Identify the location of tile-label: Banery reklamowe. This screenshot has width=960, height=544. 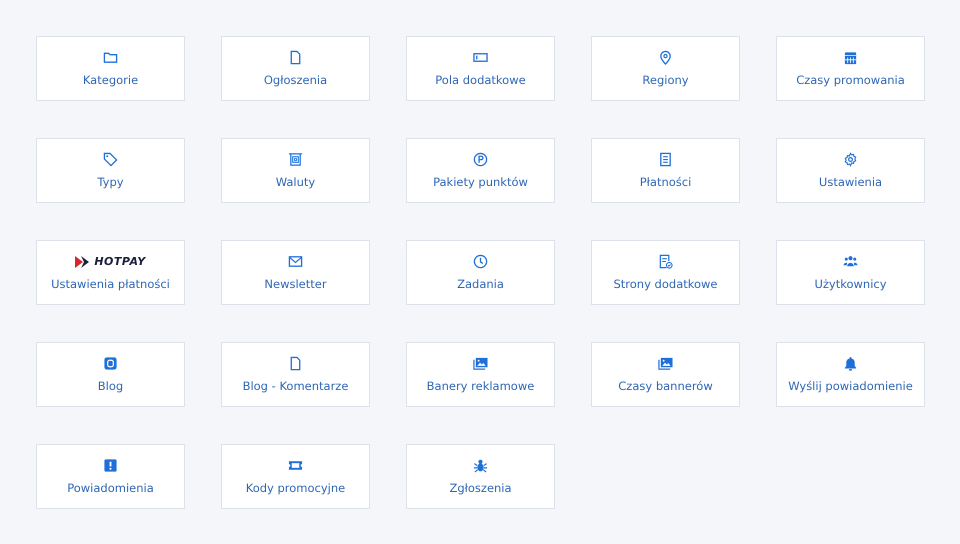
(480, 386).